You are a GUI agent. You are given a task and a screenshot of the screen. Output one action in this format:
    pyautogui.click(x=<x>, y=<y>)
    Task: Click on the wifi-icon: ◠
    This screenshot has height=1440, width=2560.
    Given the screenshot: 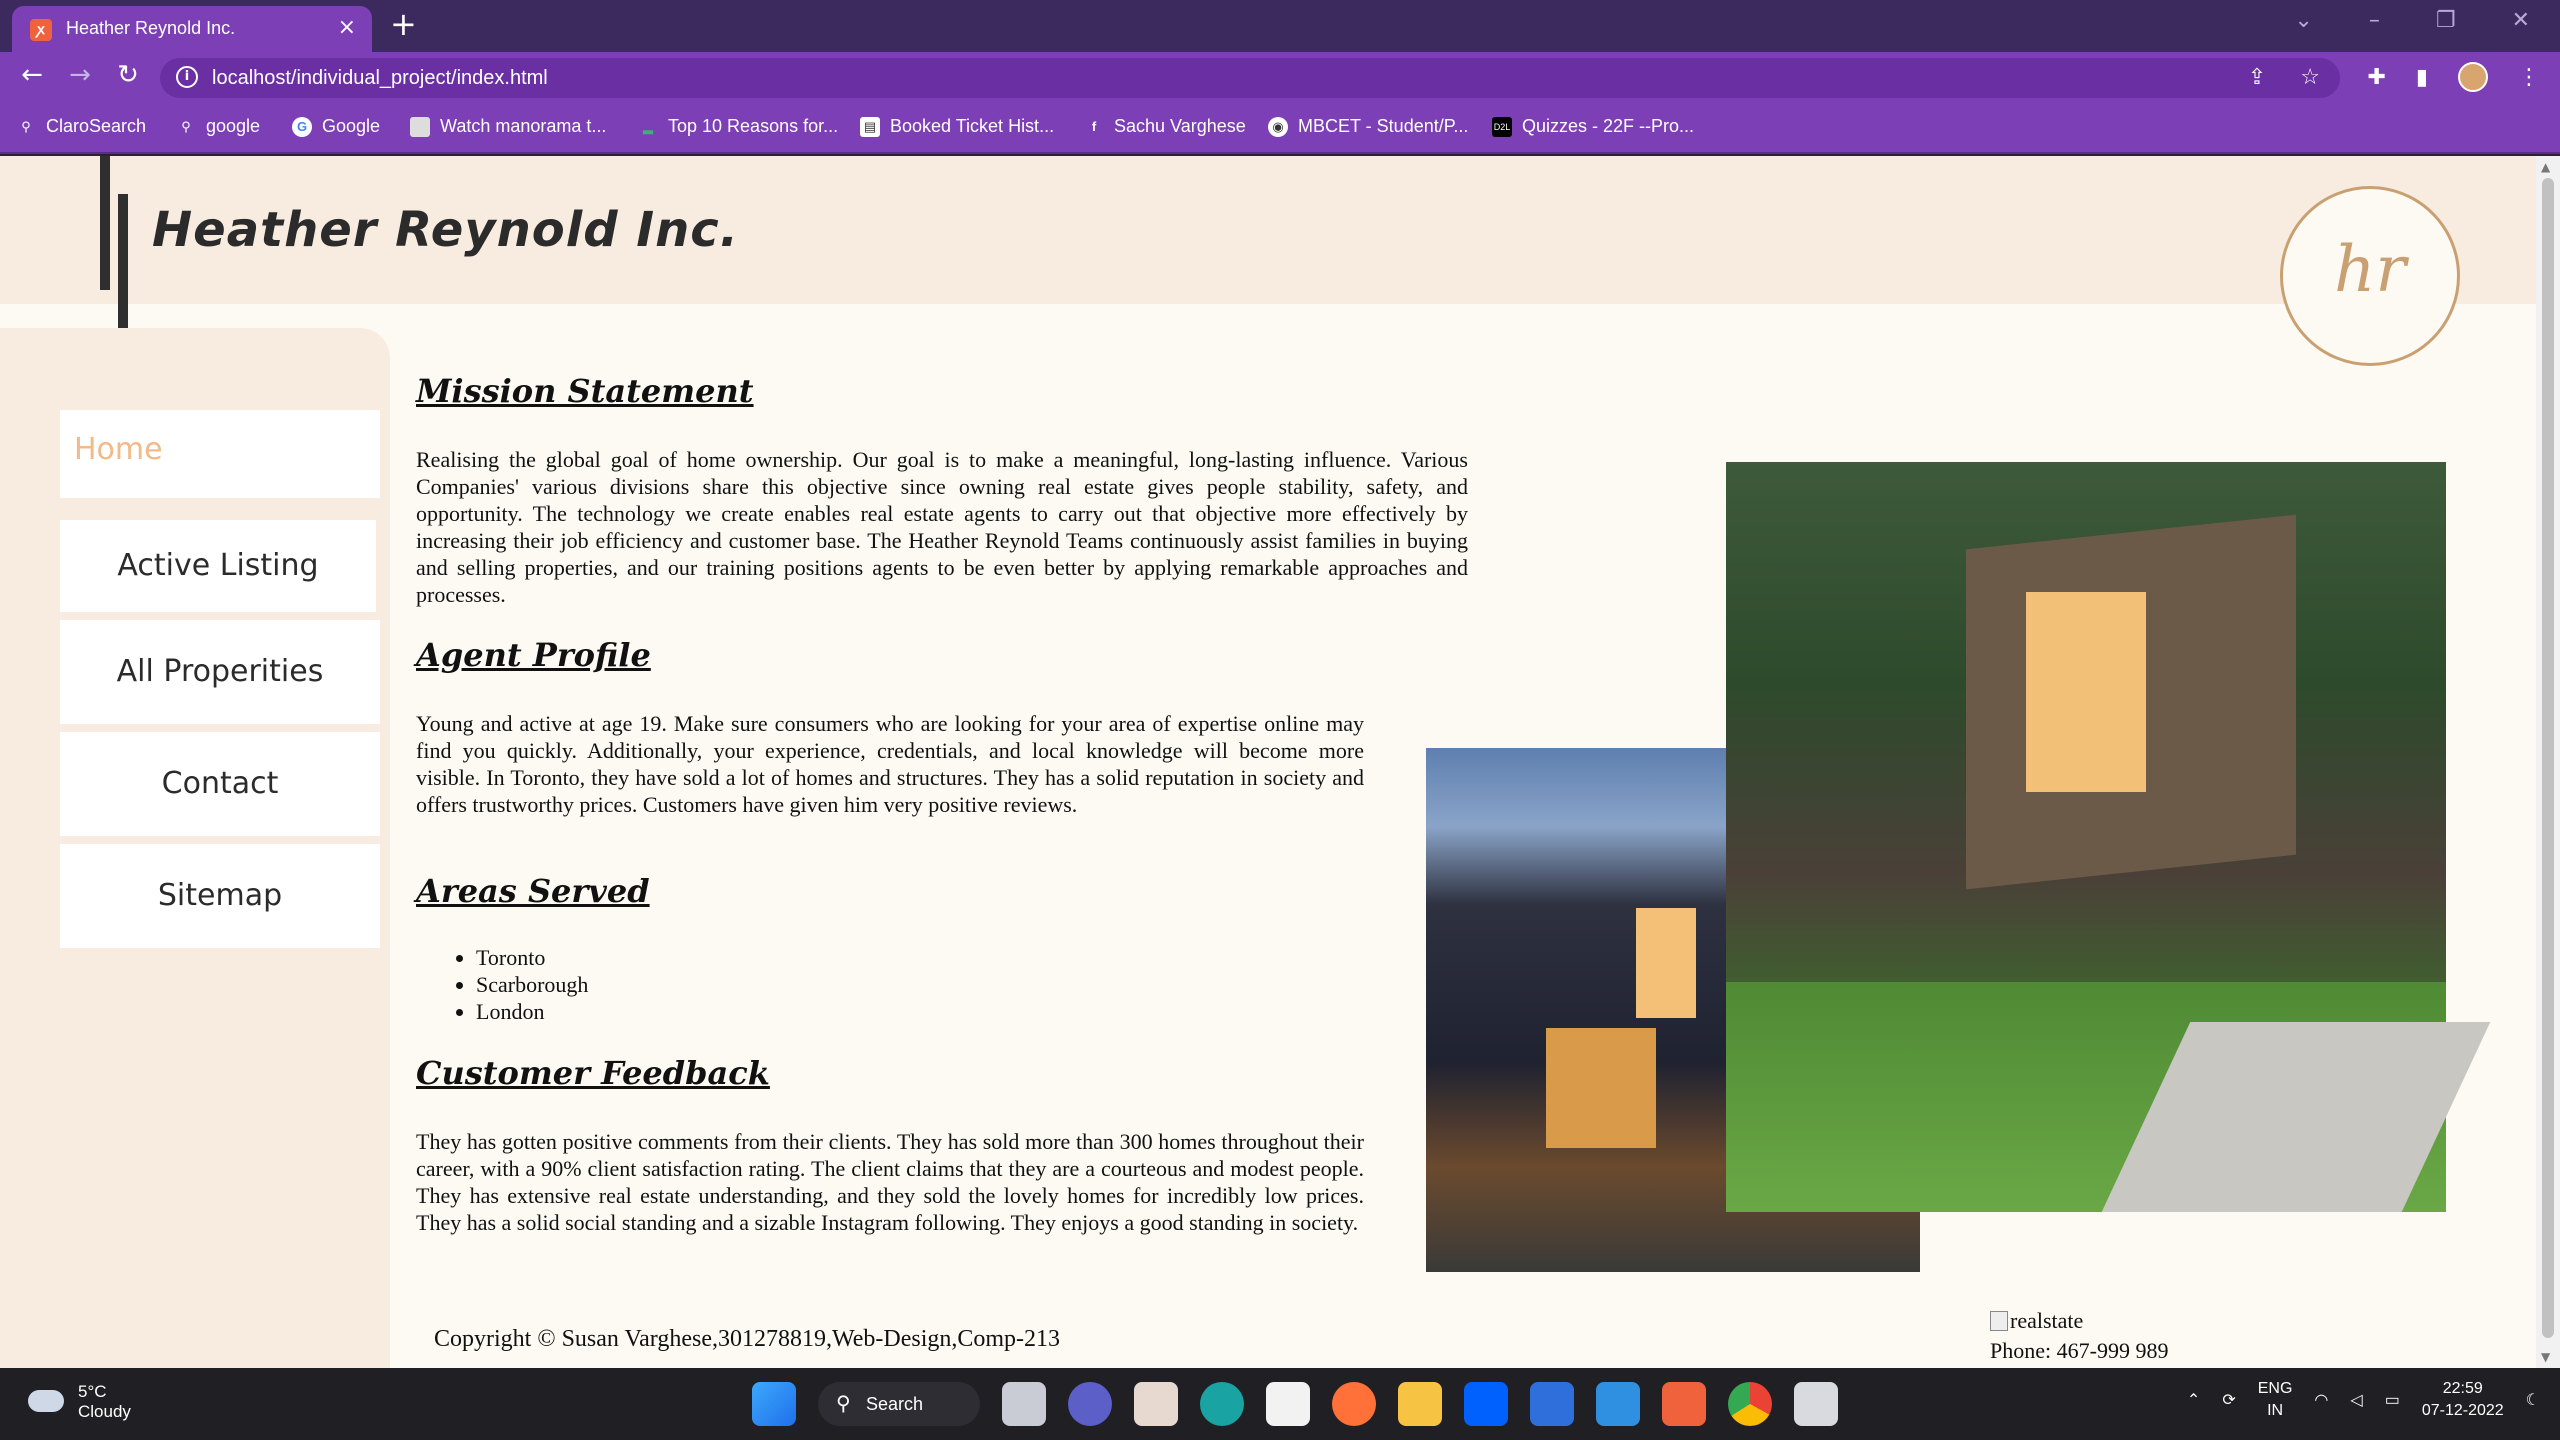 What is the action you would take?
    pyautogui.click(x=2321, y=1400)
    